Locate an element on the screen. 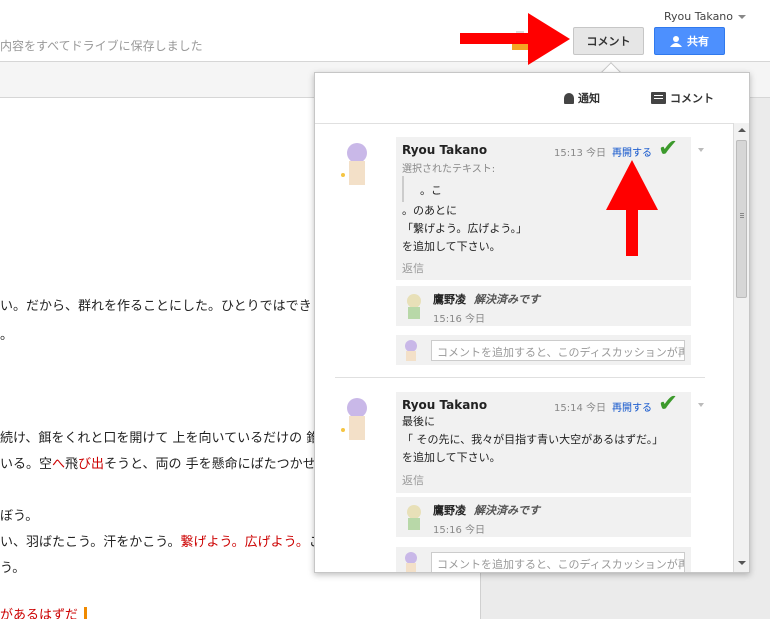 The height and width of the screenshot is (619, 770). tab-notifications-label: 通知 is located at coordinates (589, 98).